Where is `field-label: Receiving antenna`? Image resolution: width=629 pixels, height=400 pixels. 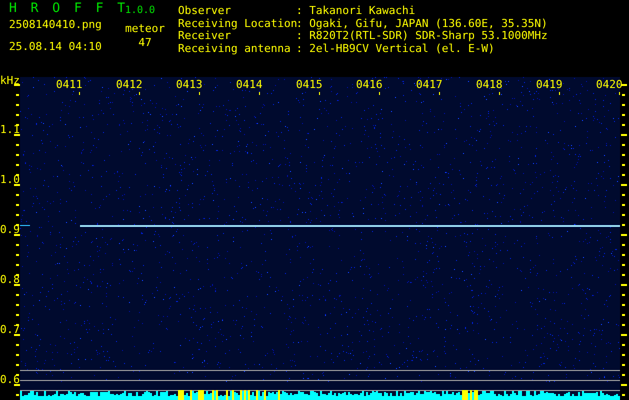
field-label: Receiving antenna is located at coordinates (235, 48).